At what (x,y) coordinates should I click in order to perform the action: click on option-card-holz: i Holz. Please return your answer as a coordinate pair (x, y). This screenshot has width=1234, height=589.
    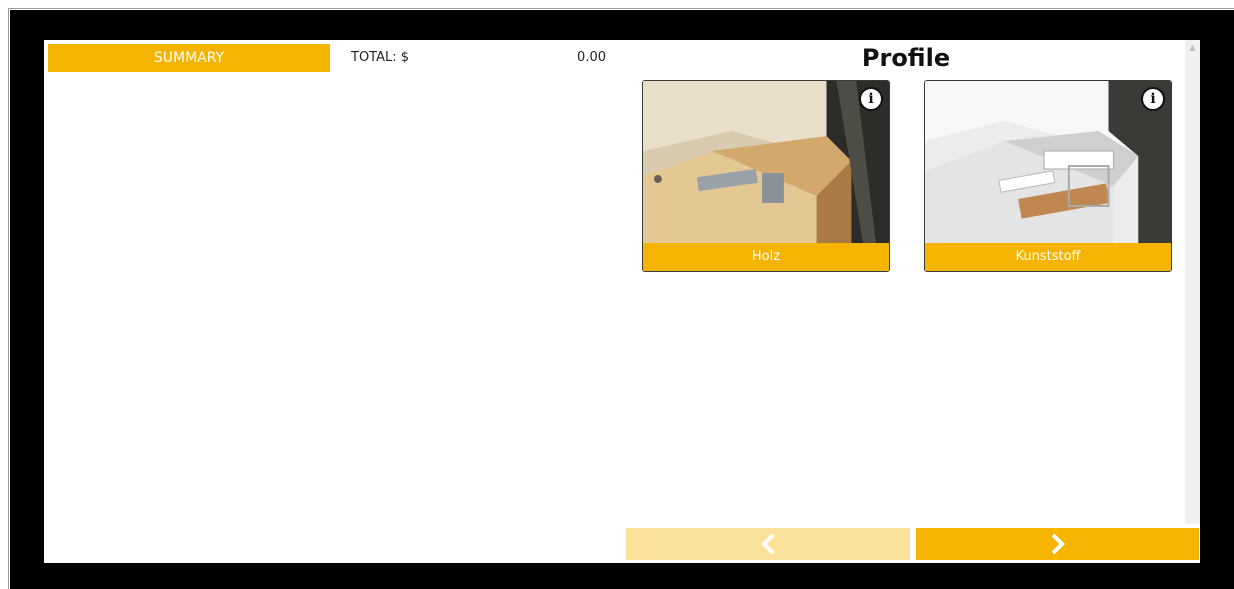
    Looking at the image, I should click on (766, 176).